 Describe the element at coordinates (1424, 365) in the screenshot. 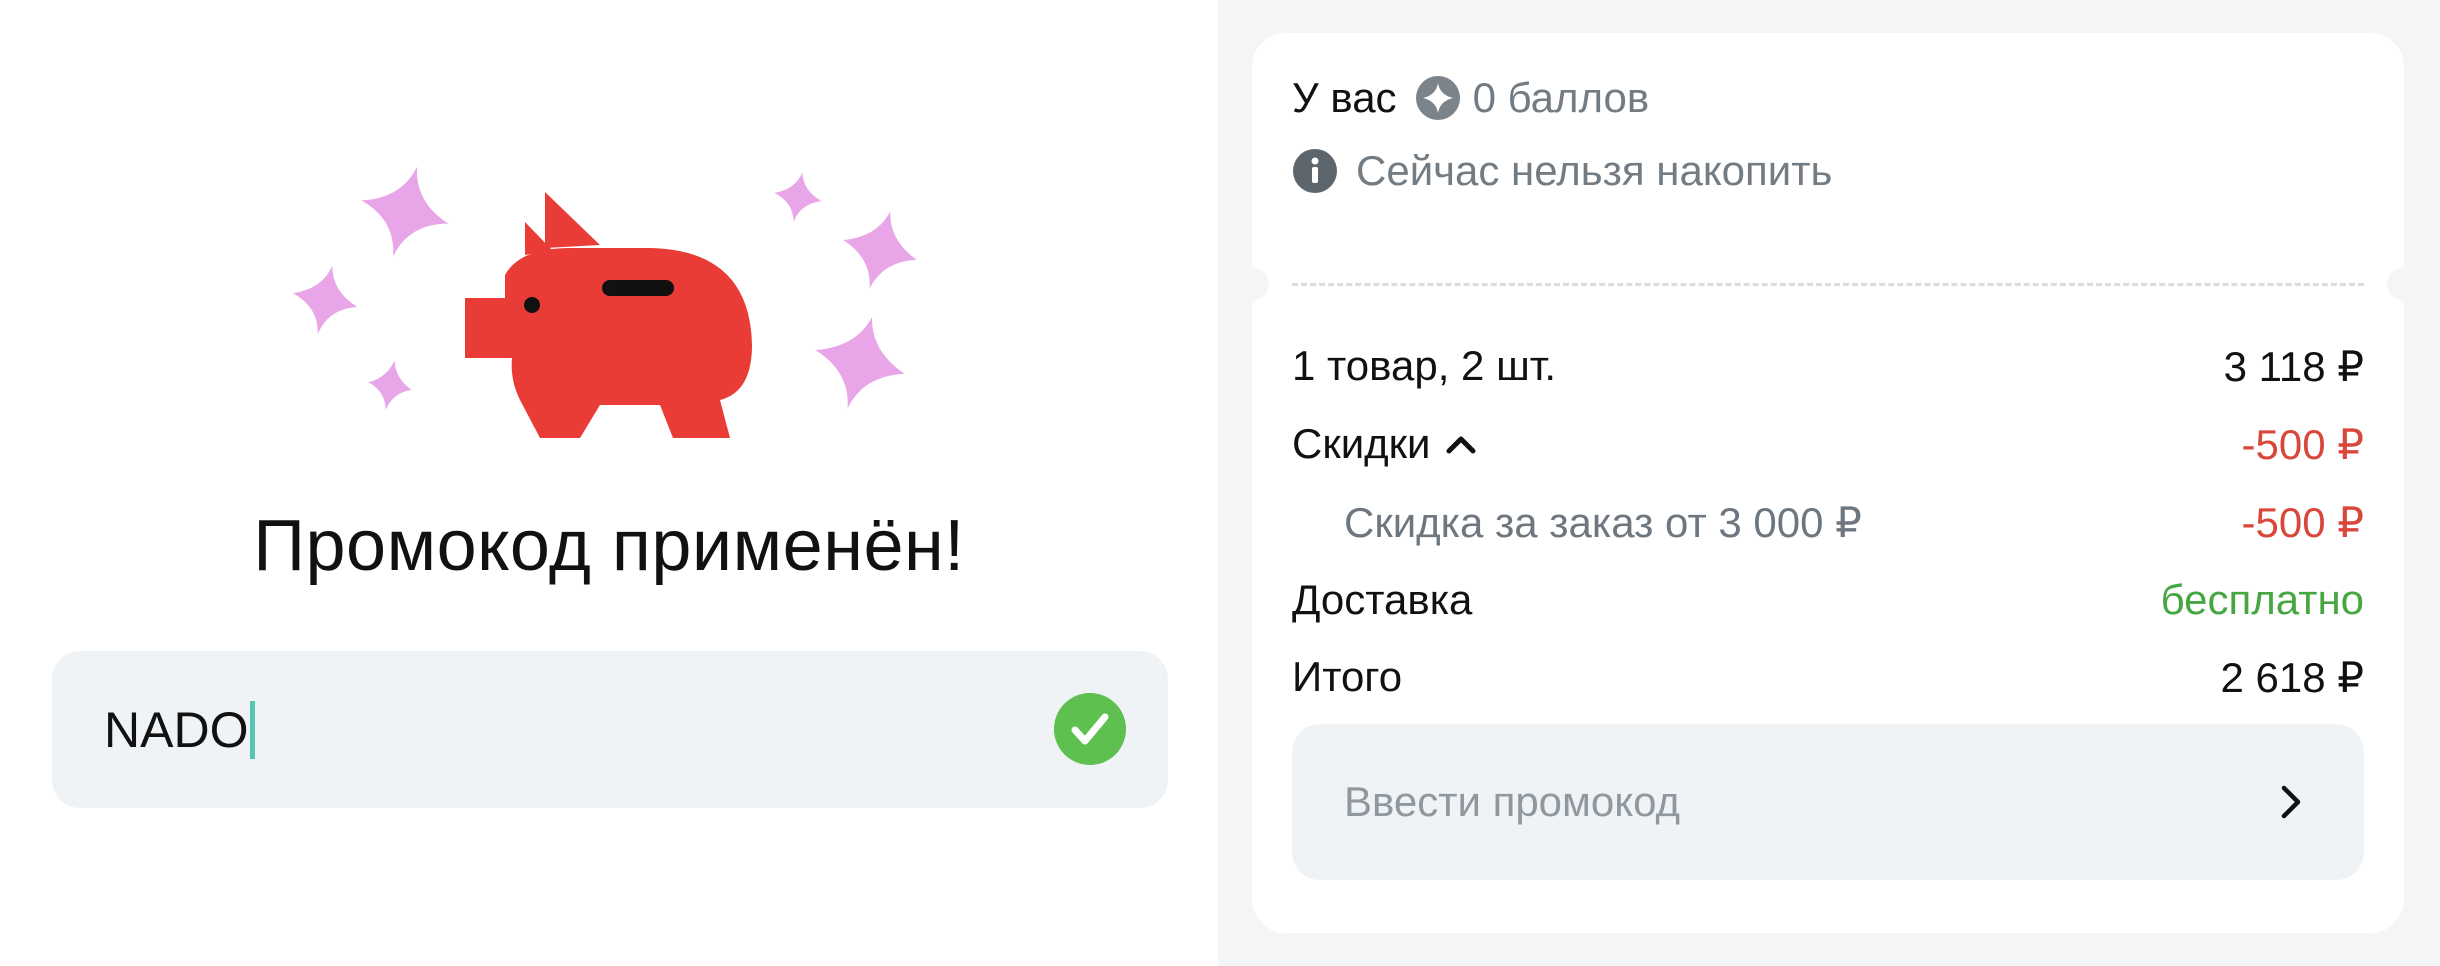

I see `items-label: 1 товар, 2 шт.` at that location.